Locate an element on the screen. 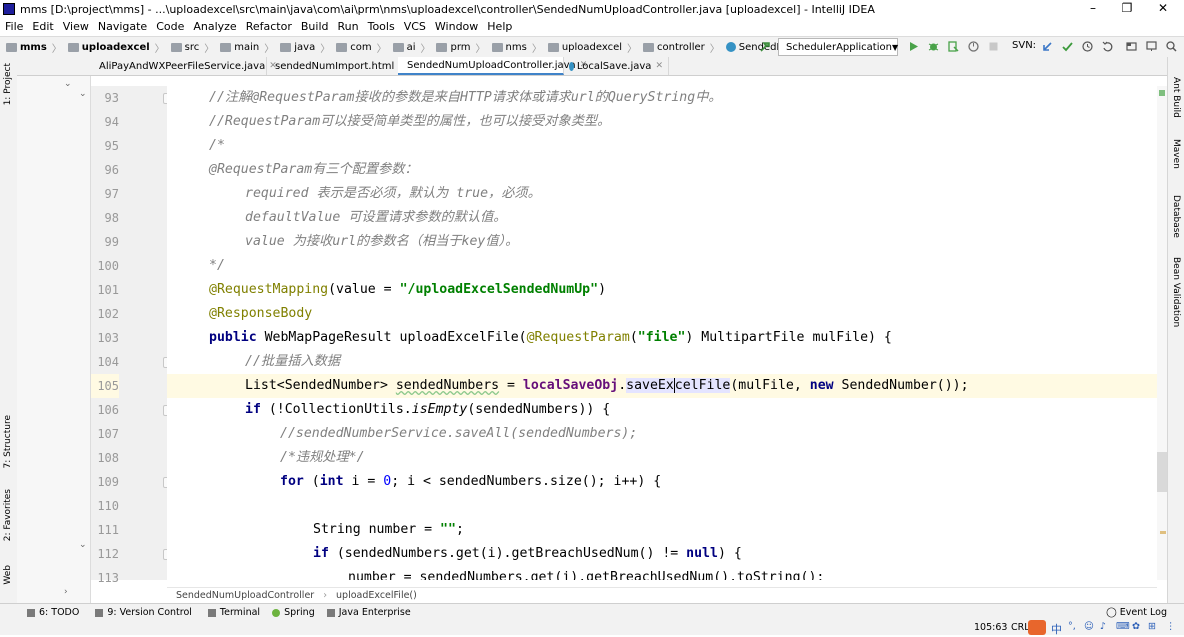  breadcrumb-src: src 〉 is located at coordinates (189, 47).